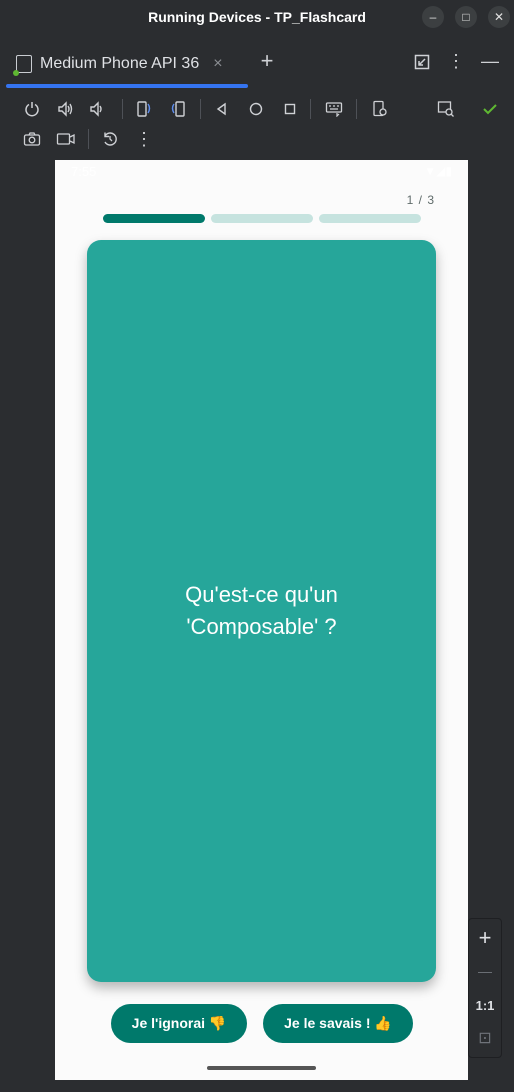 Image resolution: width=514 pixels, height=1092 pixels. What do you see at coordinates (485, 1005) in the screenshot?
I see `zoom-actual-size-button: 1:1` at bounding box center [485, 1005].